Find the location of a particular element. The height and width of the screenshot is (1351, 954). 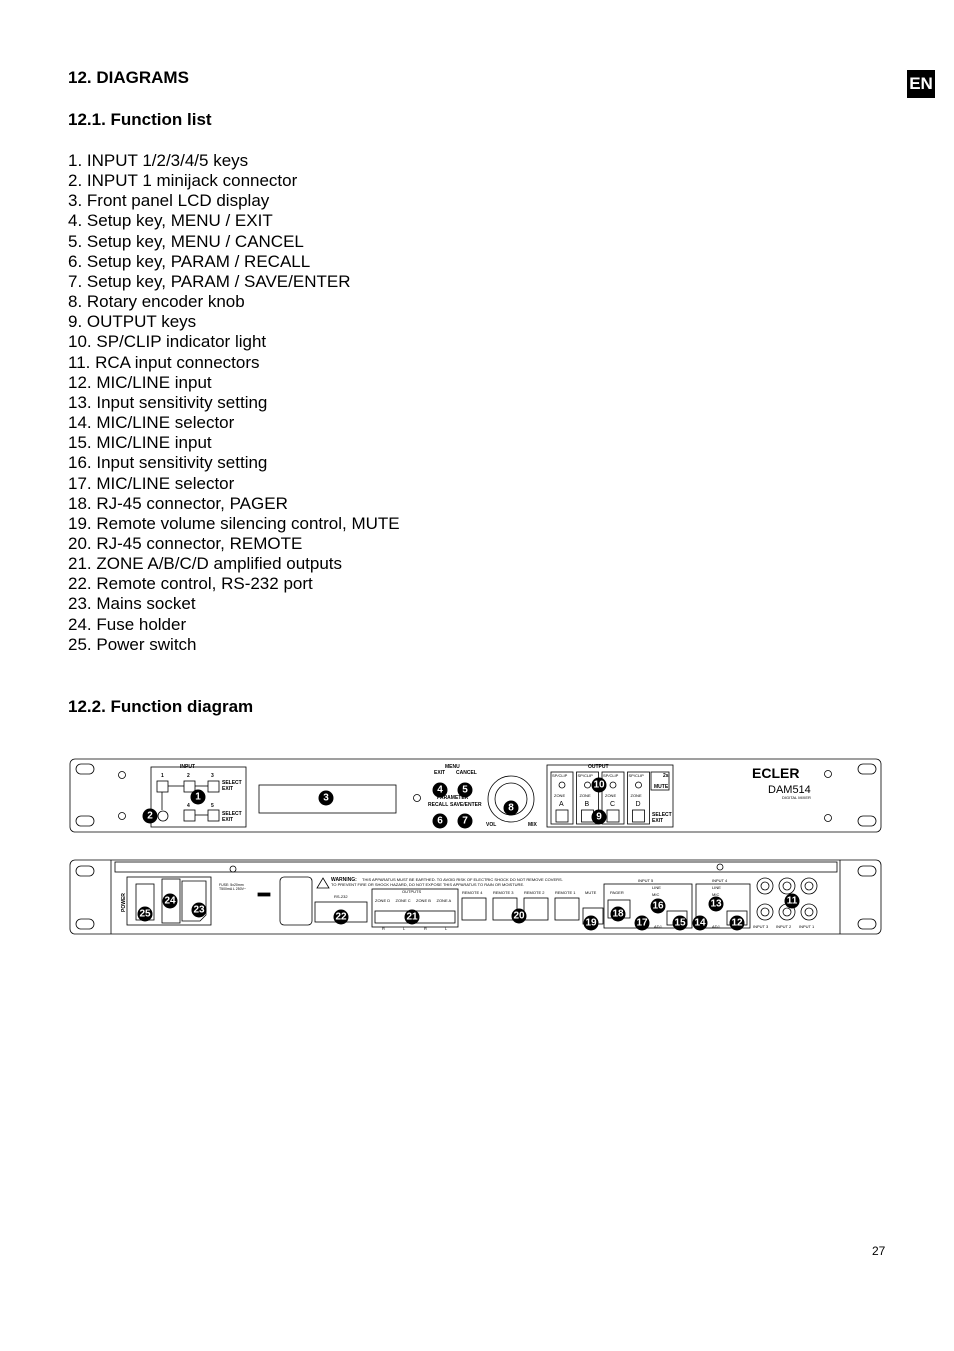

svg-text: 19 is located at coordinates (591, 923).